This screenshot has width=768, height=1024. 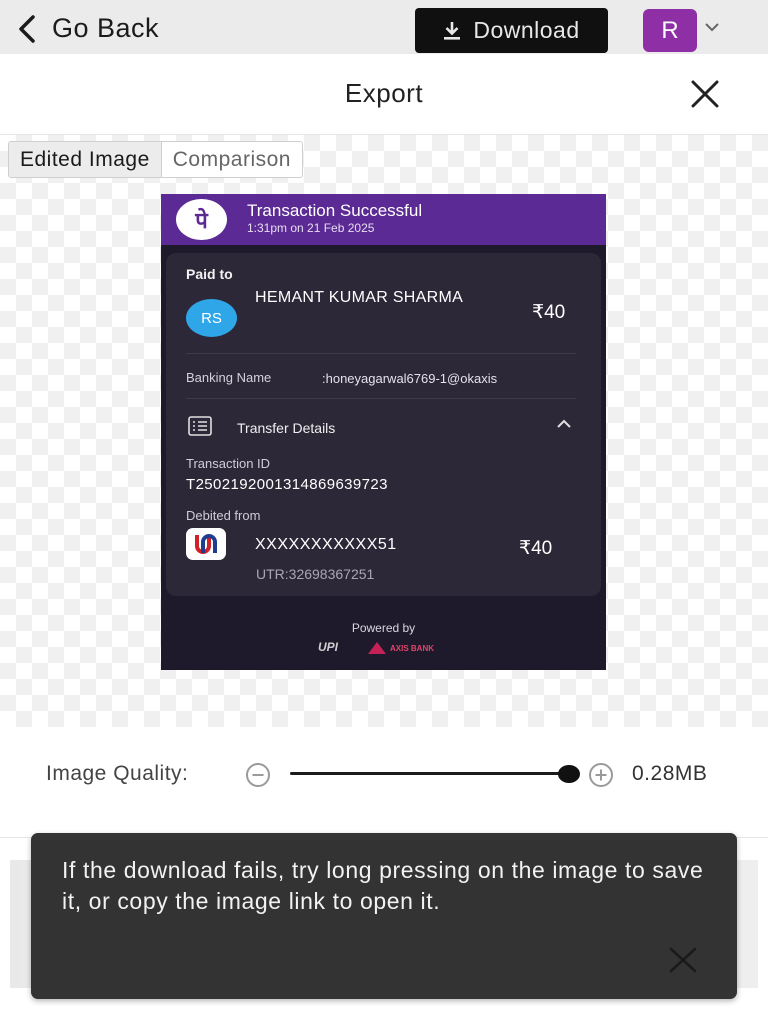 I want to click on debited-from-label: Debited from, so click(x=223, y=515).